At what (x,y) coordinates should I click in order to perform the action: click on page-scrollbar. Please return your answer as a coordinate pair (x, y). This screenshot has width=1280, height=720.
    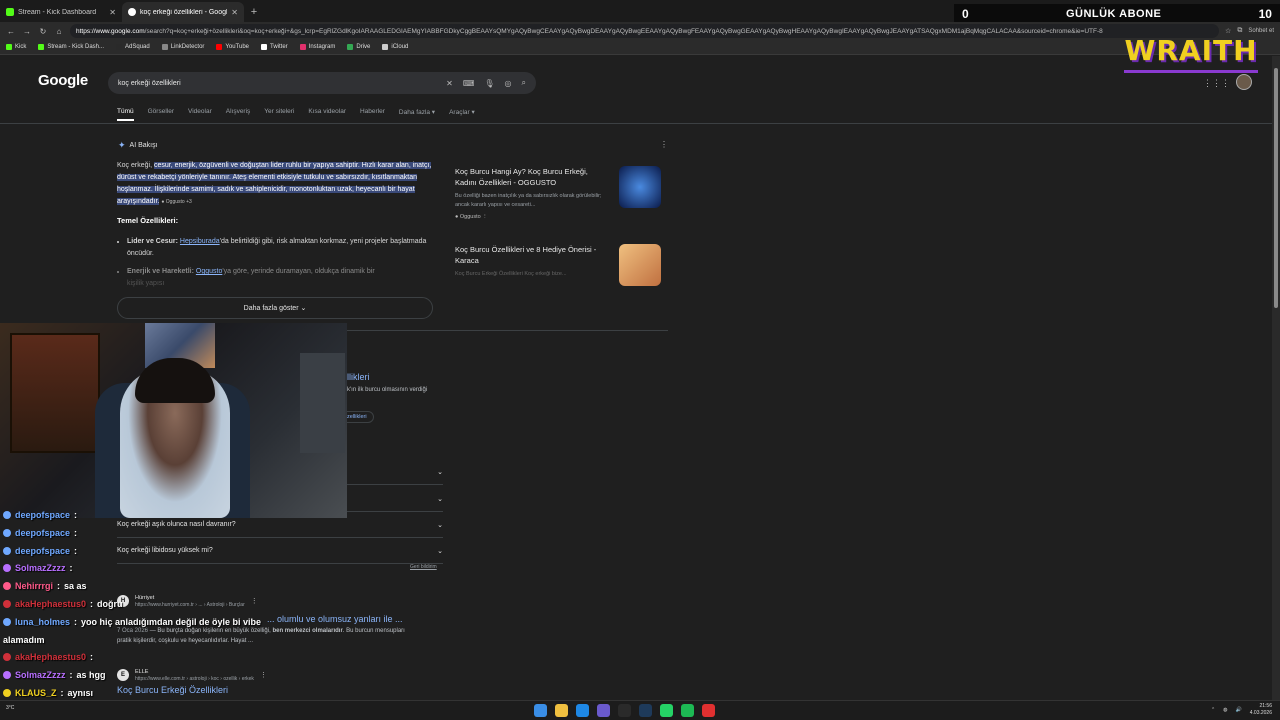
    Looking at the image, I should click on (1276, 378).